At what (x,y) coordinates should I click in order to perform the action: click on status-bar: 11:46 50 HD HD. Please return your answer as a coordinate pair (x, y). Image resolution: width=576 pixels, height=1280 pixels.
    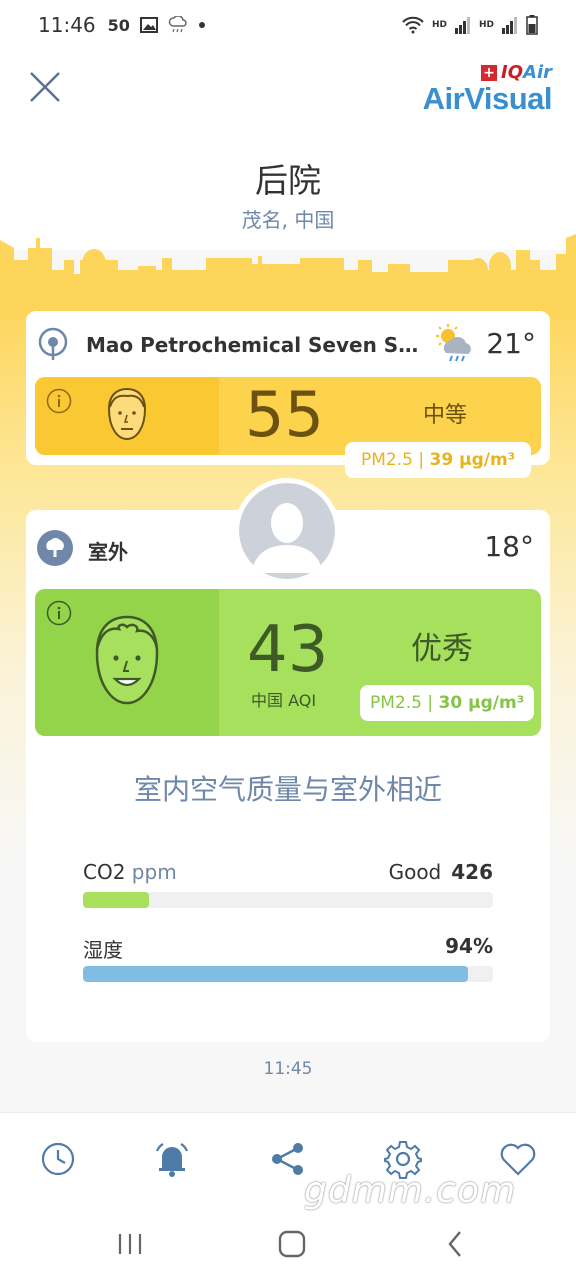
    Looking at the image, I should click on (288, 25).